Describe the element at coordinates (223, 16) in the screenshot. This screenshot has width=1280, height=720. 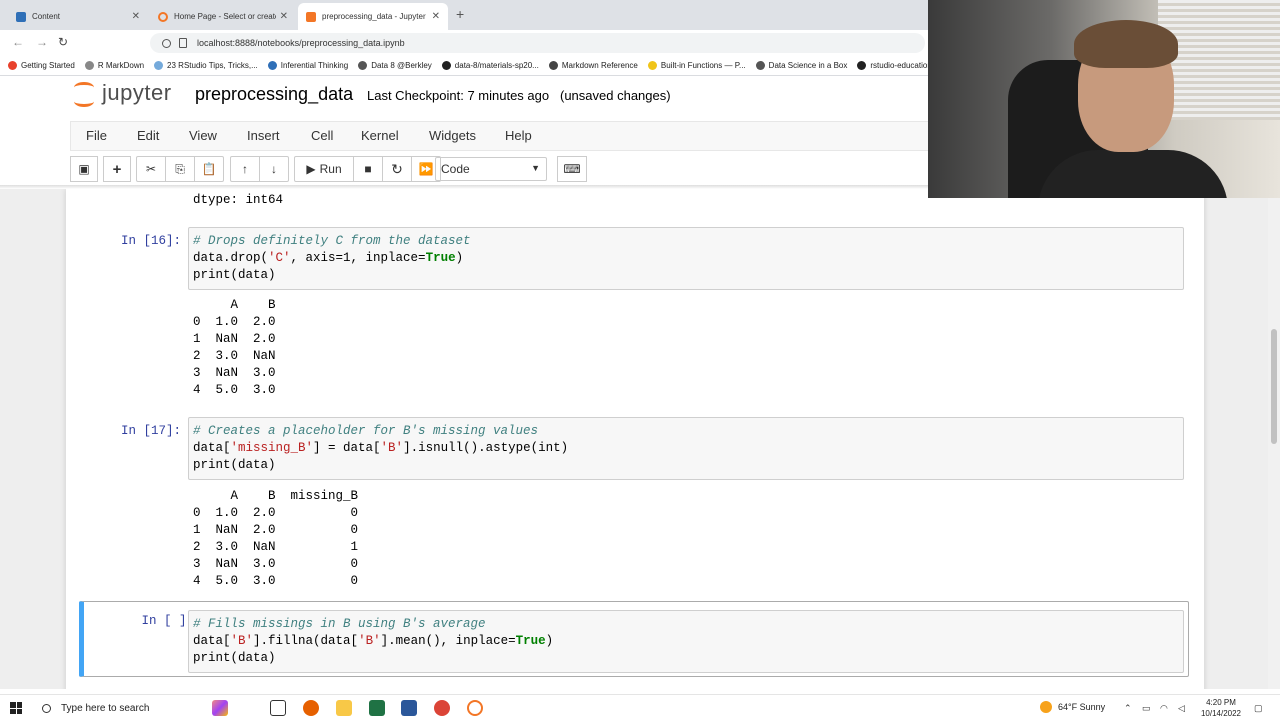
I see `browser-tab-home: Home Page - Select or create a ✕` at that location.